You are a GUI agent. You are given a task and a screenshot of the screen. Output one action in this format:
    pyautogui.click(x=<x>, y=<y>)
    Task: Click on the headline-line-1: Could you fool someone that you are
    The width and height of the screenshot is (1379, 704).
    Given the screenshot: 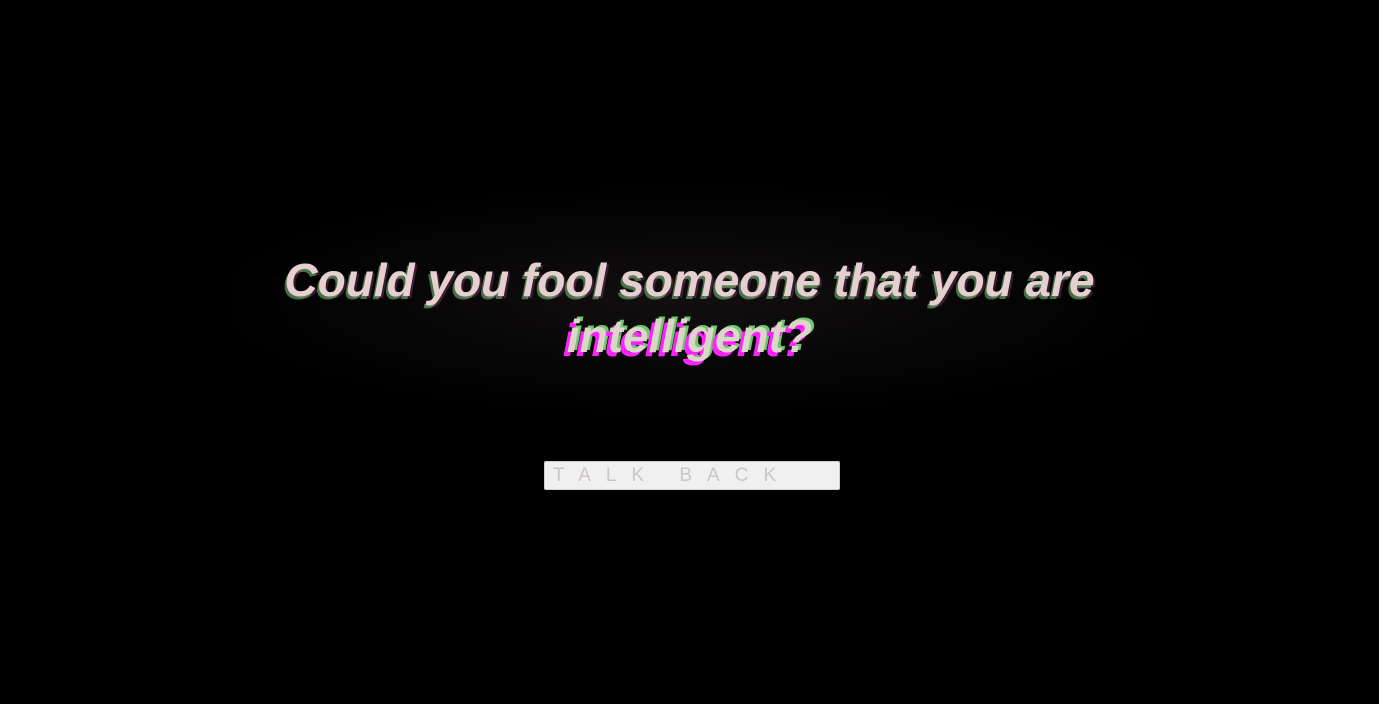 What is the action you would take?
    pyautogui.click(x=689, y=280)
    